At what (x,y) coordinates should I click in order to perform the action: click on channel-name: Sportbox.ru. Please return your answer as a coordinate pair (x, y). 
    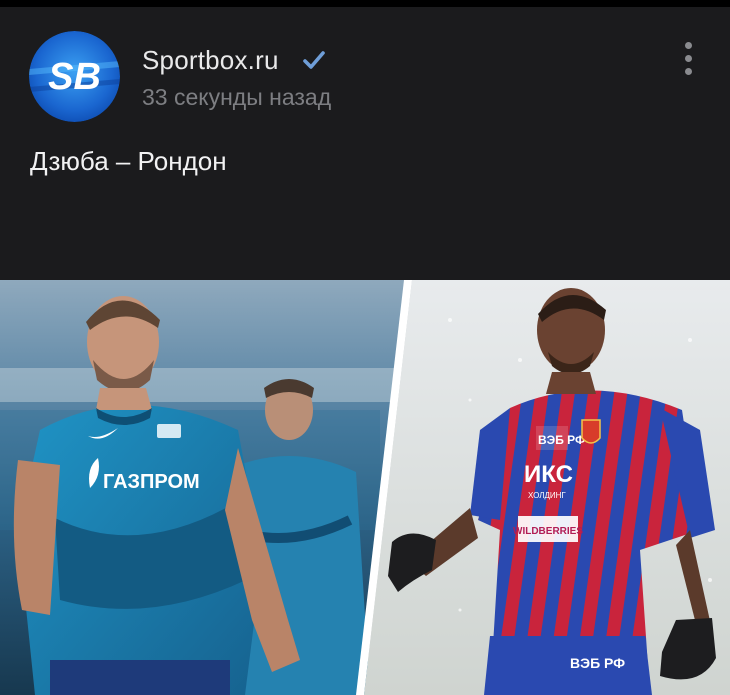
    Looking at the image, I should click on (210, 60).